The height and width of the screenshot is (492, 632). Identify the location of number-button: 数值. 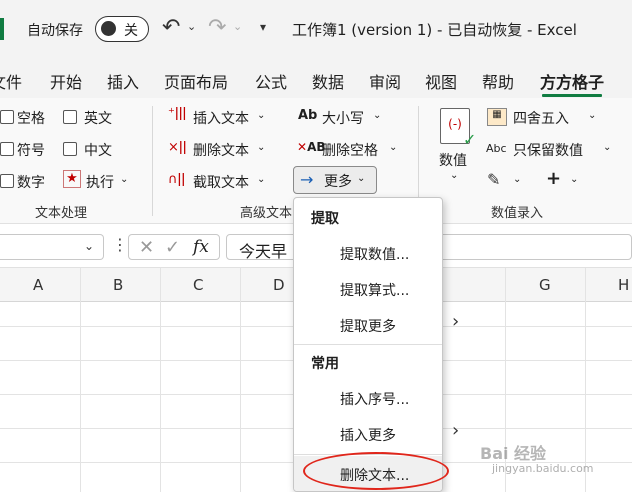
(453, 160).